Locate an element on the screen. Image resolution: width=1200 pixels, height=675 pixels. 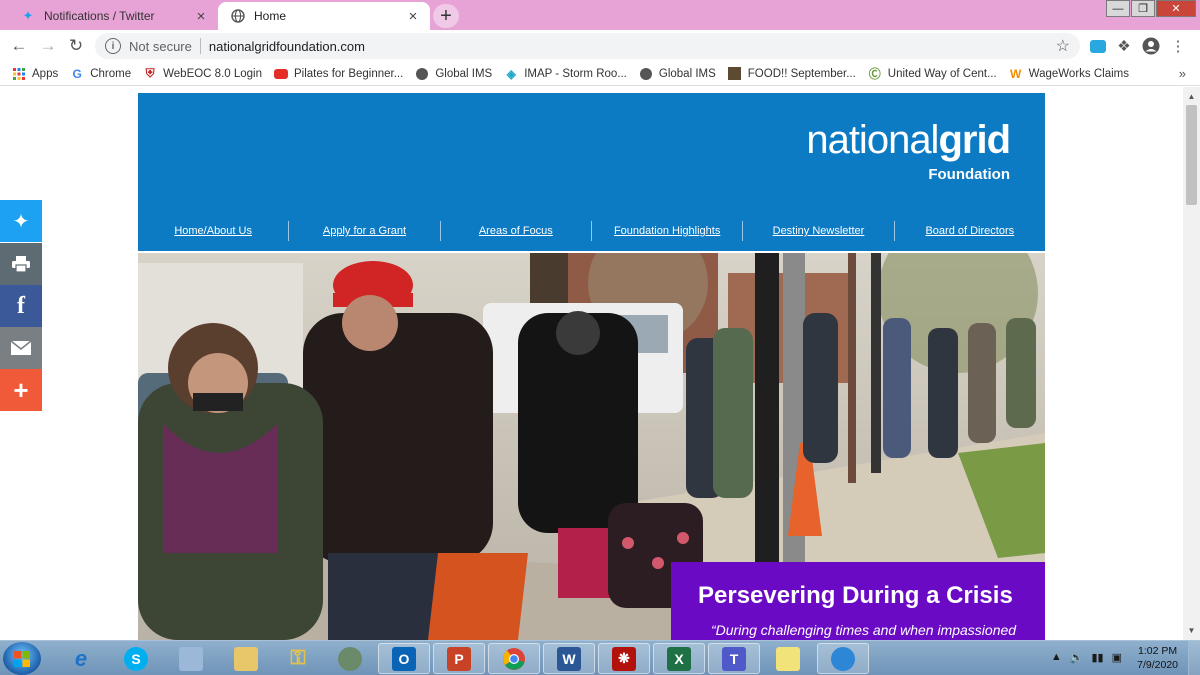
share-twitter-button: ✦ is located at coordinates (21, 221).